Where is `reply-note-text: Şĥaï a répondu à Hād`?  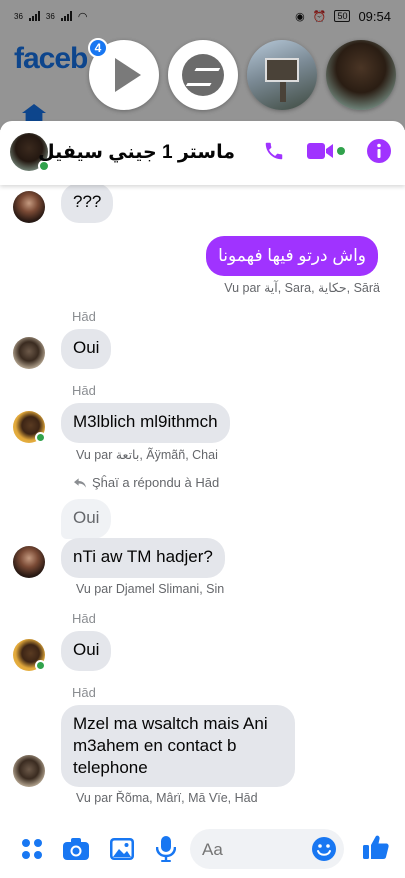 reply-note-text: Şĥaï a répondu à Hād is located at coordinates (156, 482).